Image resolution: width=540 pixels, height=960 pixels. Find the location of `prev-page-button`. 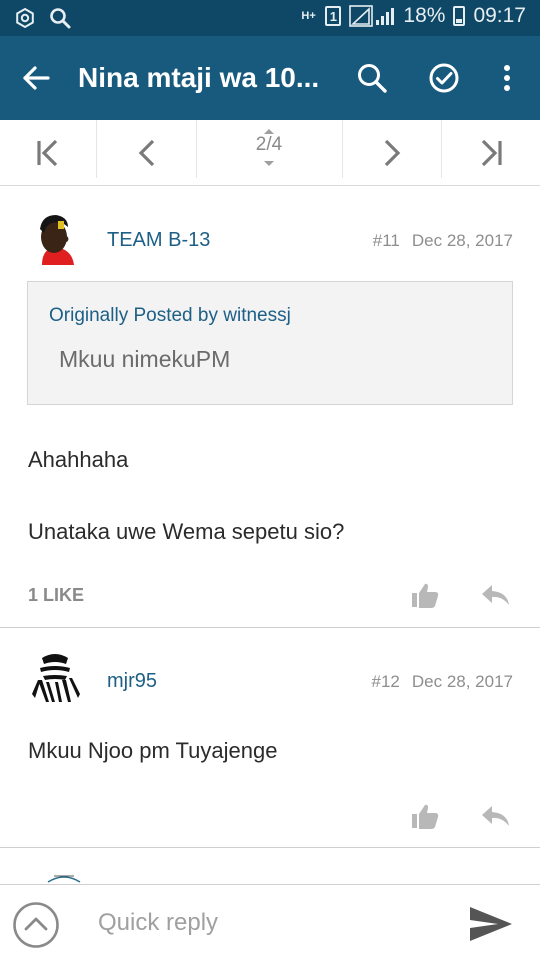

prev-page-button is located at coordinates (146, 153).